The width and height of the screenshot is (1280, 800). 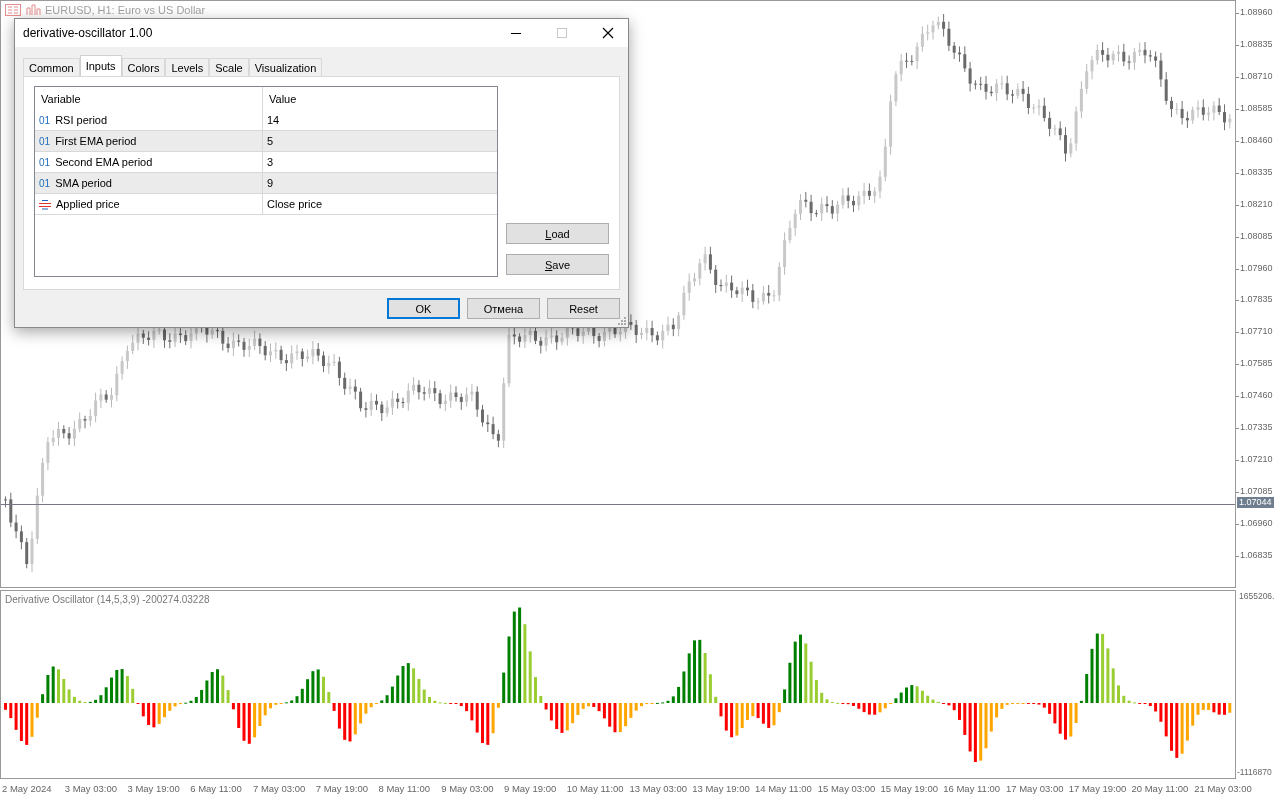 I want to click on tab: Visualization, so click(x=285, y=67).